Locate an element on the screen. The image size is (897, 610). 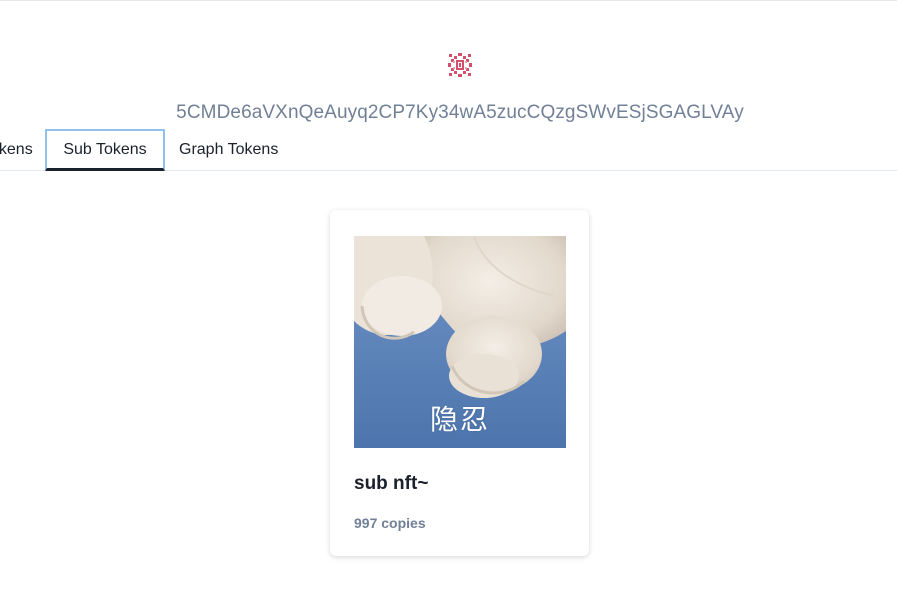
identicon-icon is located at coordinates (460, 65).